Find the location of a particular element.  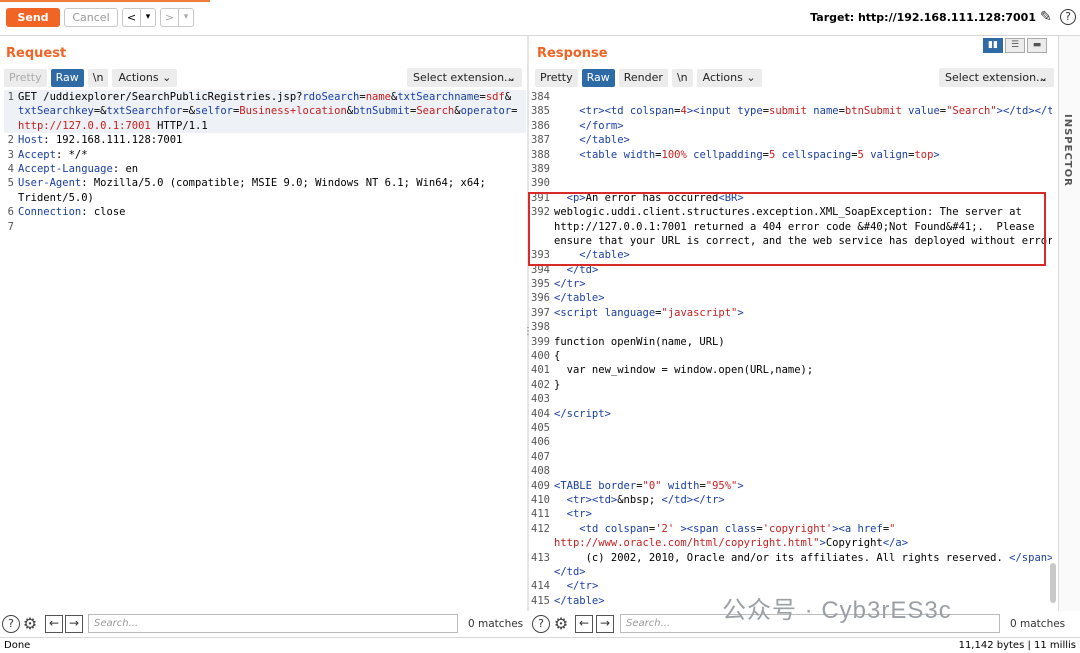

watermark-text: 公众号 · Cyb3rES3c is located at coordinates (837, 610).